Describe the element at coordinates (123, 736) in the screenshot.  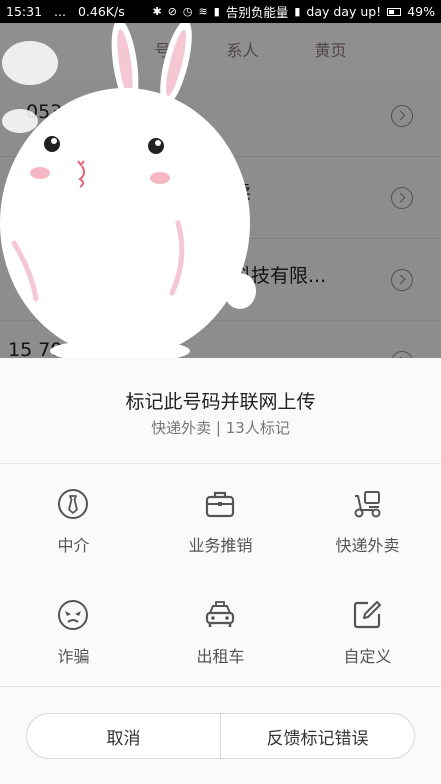
I see `cancel-button: 取消` at that location.